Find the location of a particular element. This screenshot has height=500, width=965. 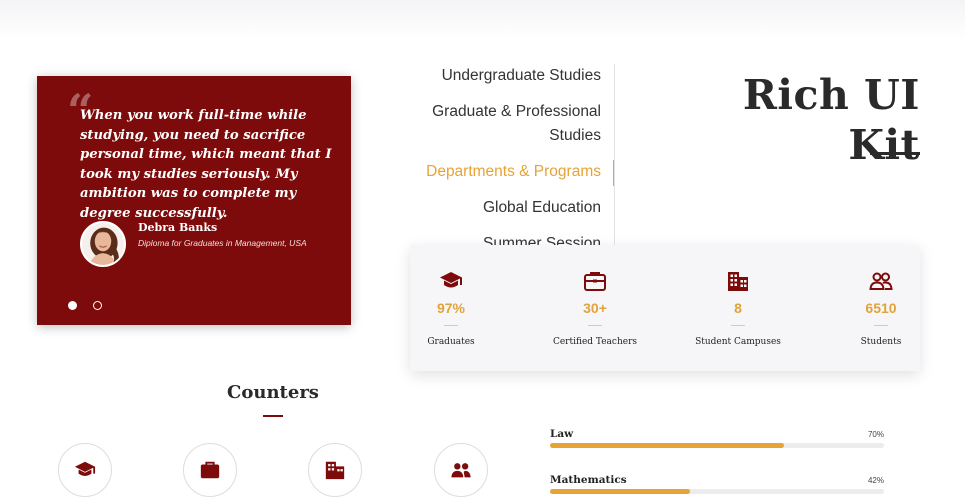

stat-value: 8 is located at coordinates (738, 308).